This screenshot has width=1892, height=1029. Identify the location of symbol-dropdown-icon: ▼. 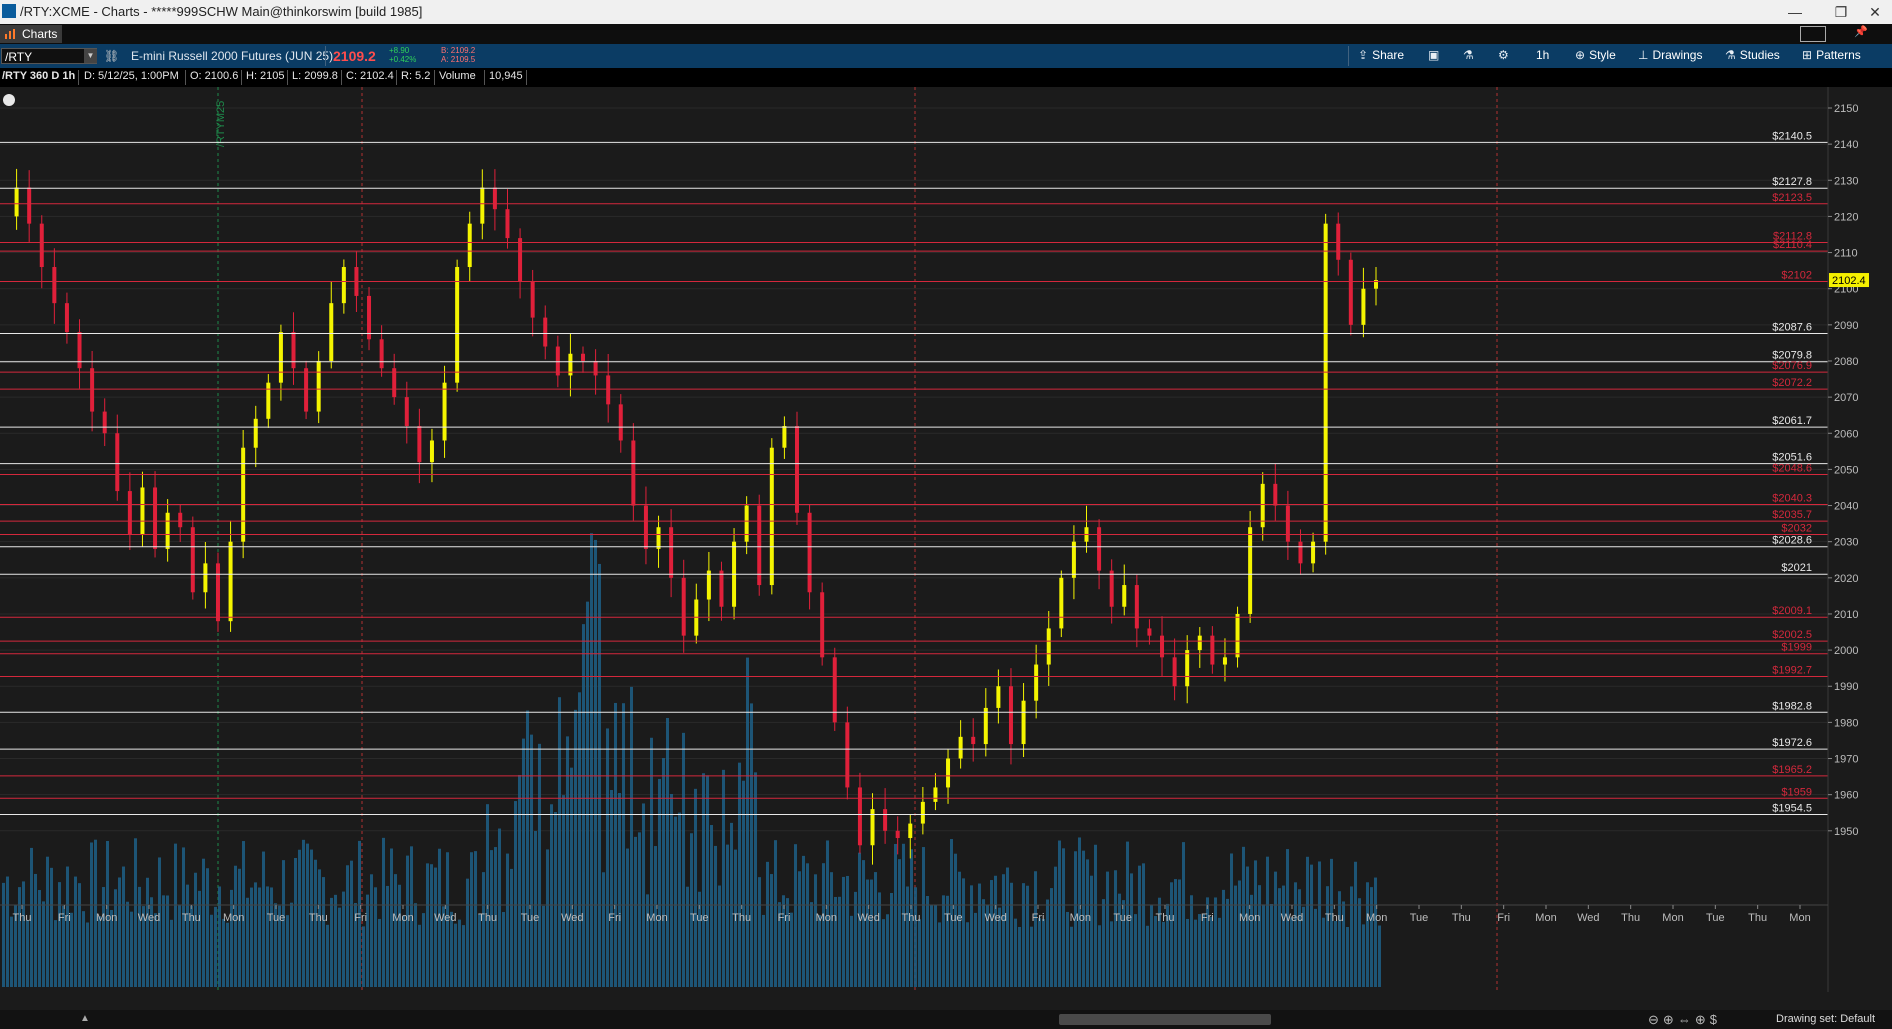
(90, 56).